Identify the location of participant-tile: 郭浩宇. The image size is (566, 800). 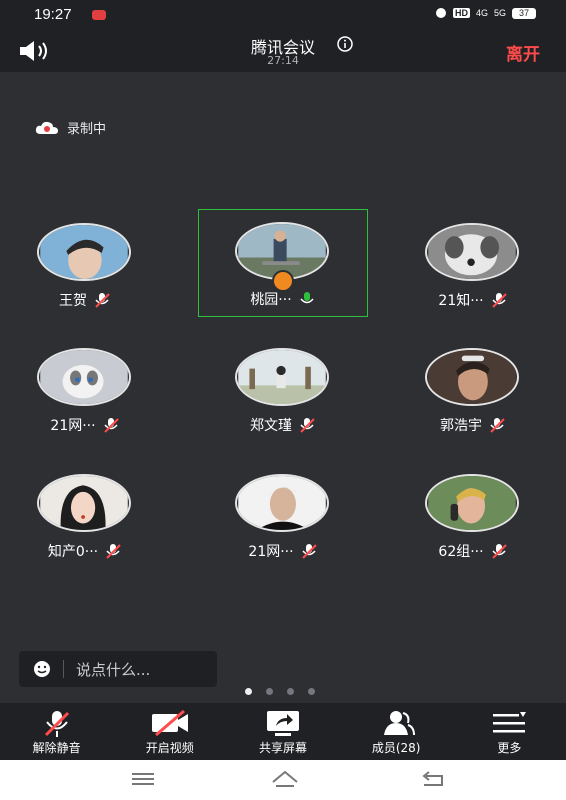
(473, 389).